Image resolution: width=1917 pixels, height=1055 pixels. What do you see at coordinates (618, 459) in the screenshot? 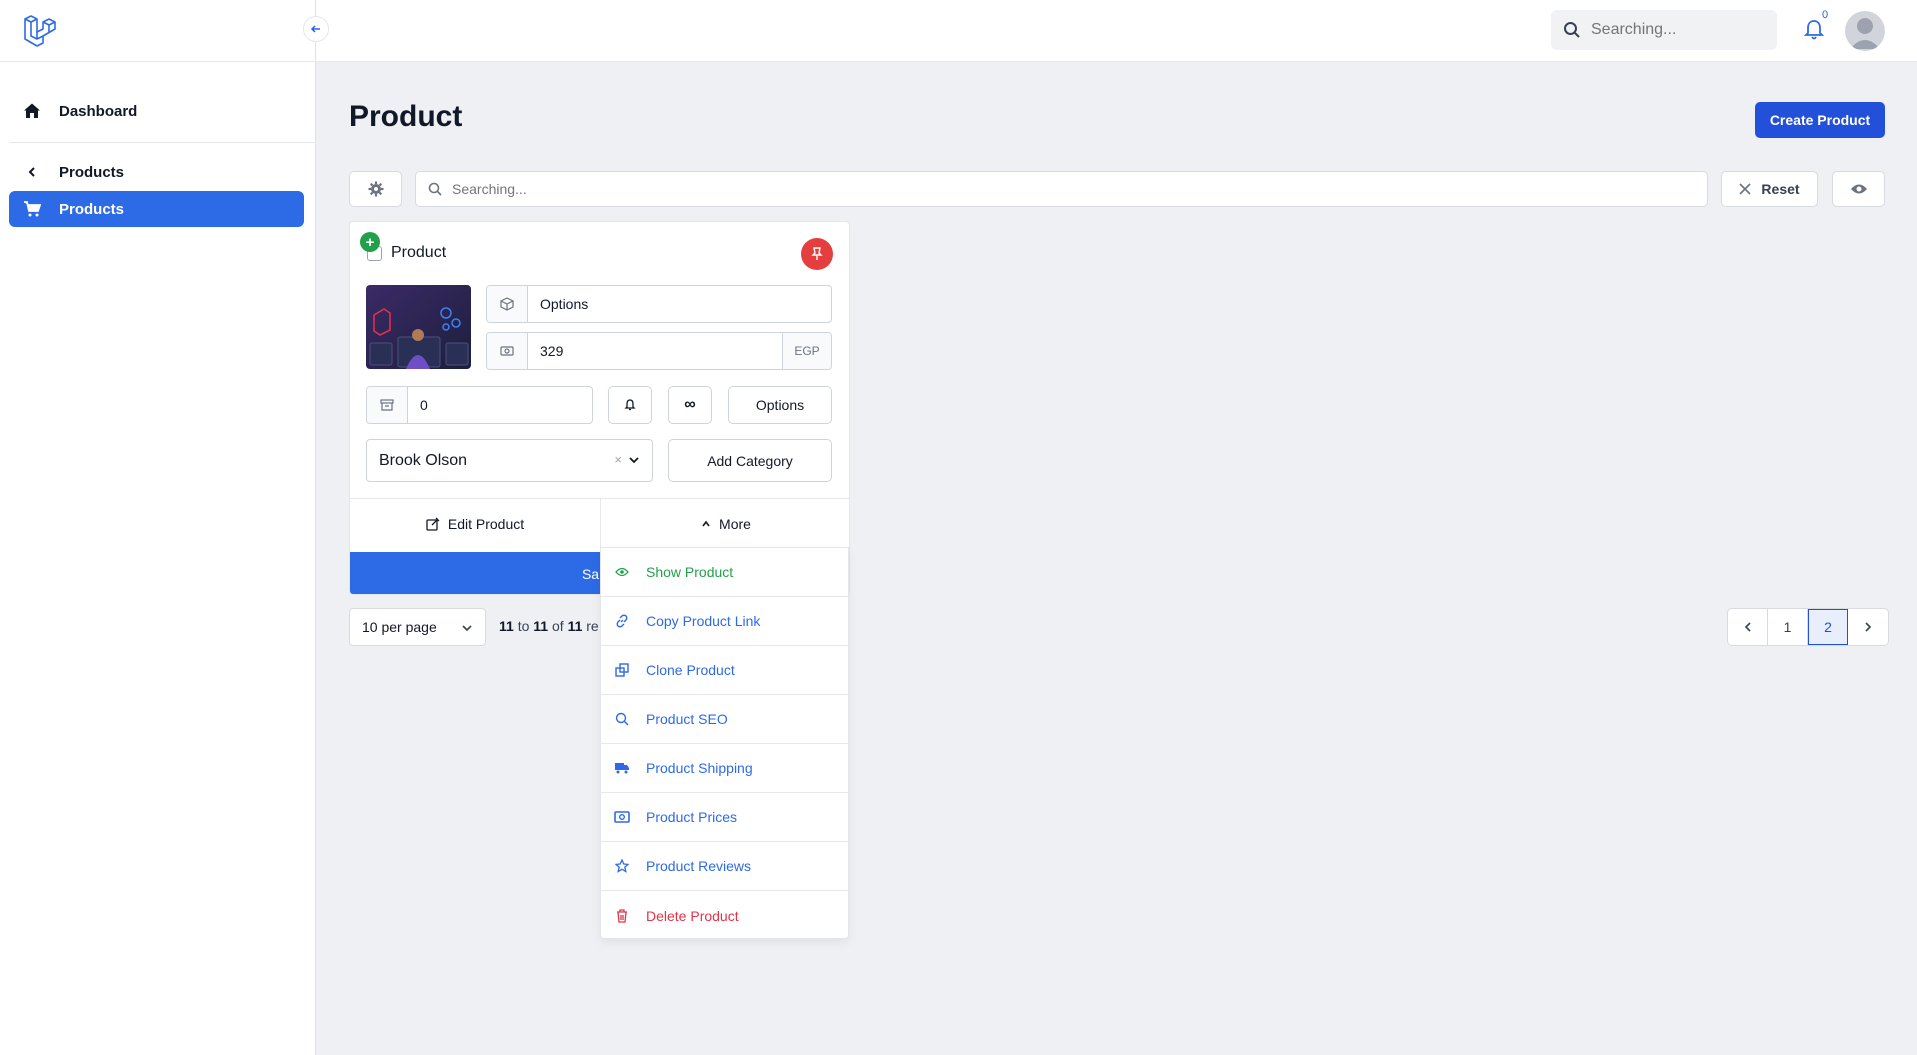
I see `clear-selection-icon: ×` at bounding box center [618, 459].